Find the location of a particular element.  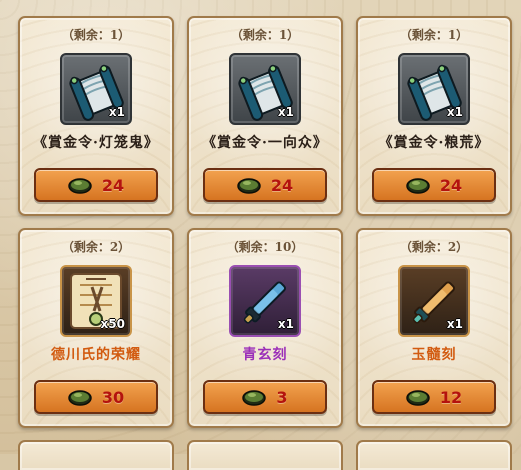

item-name: 《賞金令·一向众》 is located at coordinates (265, 143).